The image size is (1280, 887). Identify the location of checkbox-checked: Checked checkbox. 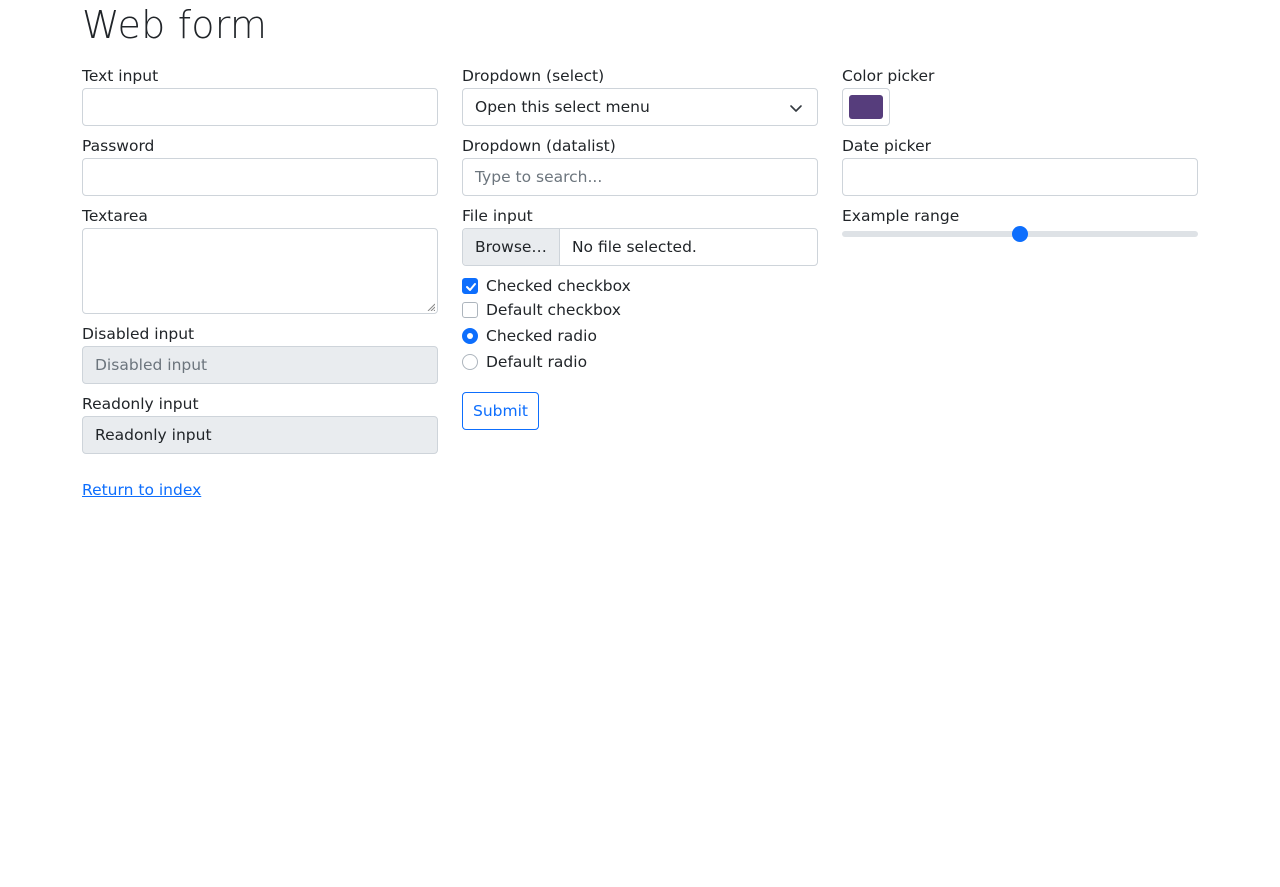
(546, 286).